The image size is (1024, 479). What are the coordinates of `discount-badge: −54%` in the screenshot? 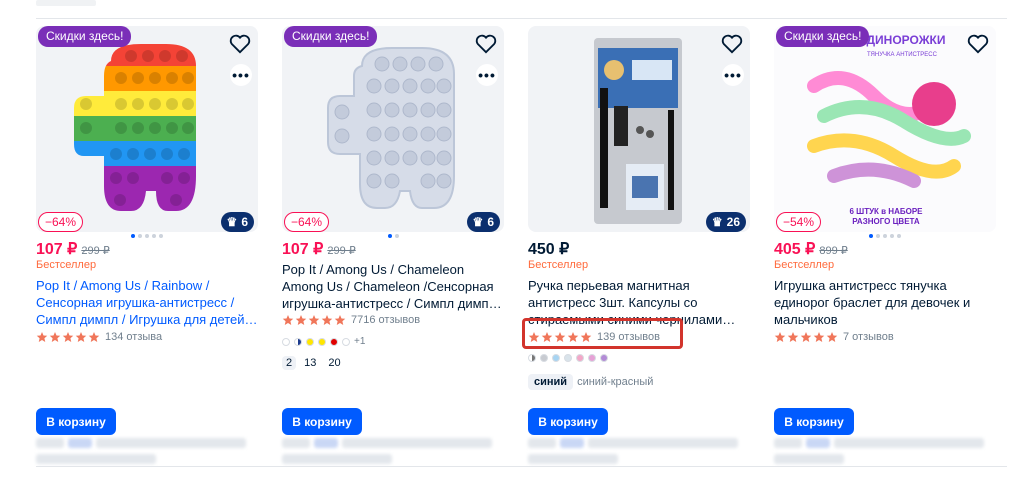 It's located at (799, 222).